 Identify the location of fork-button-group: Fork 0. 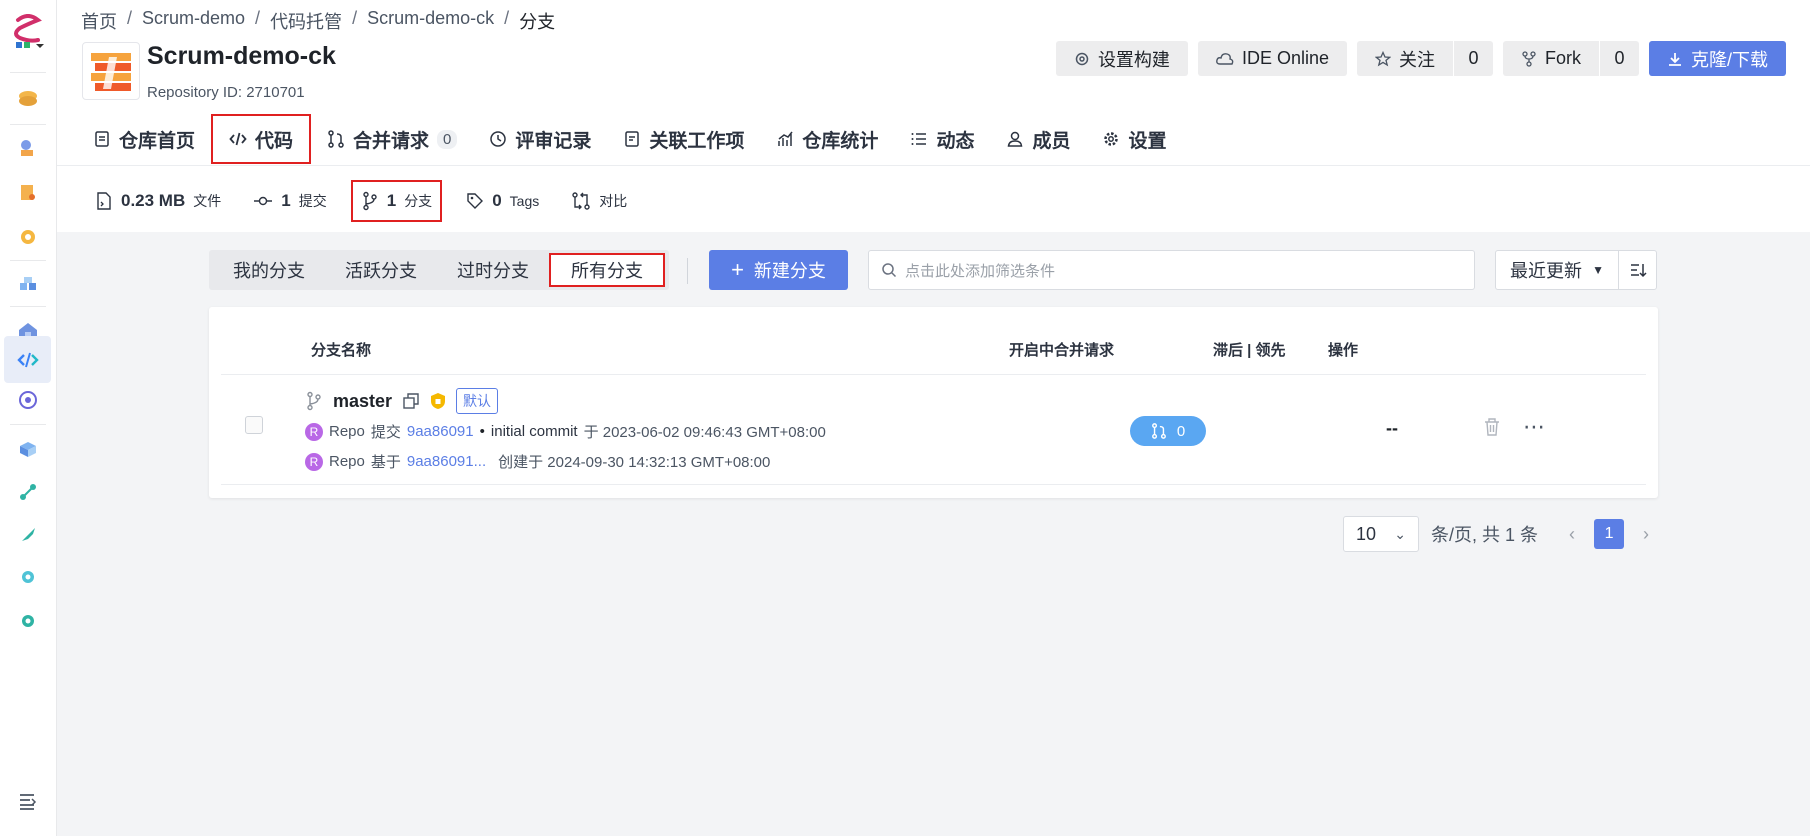
(1570, 58).